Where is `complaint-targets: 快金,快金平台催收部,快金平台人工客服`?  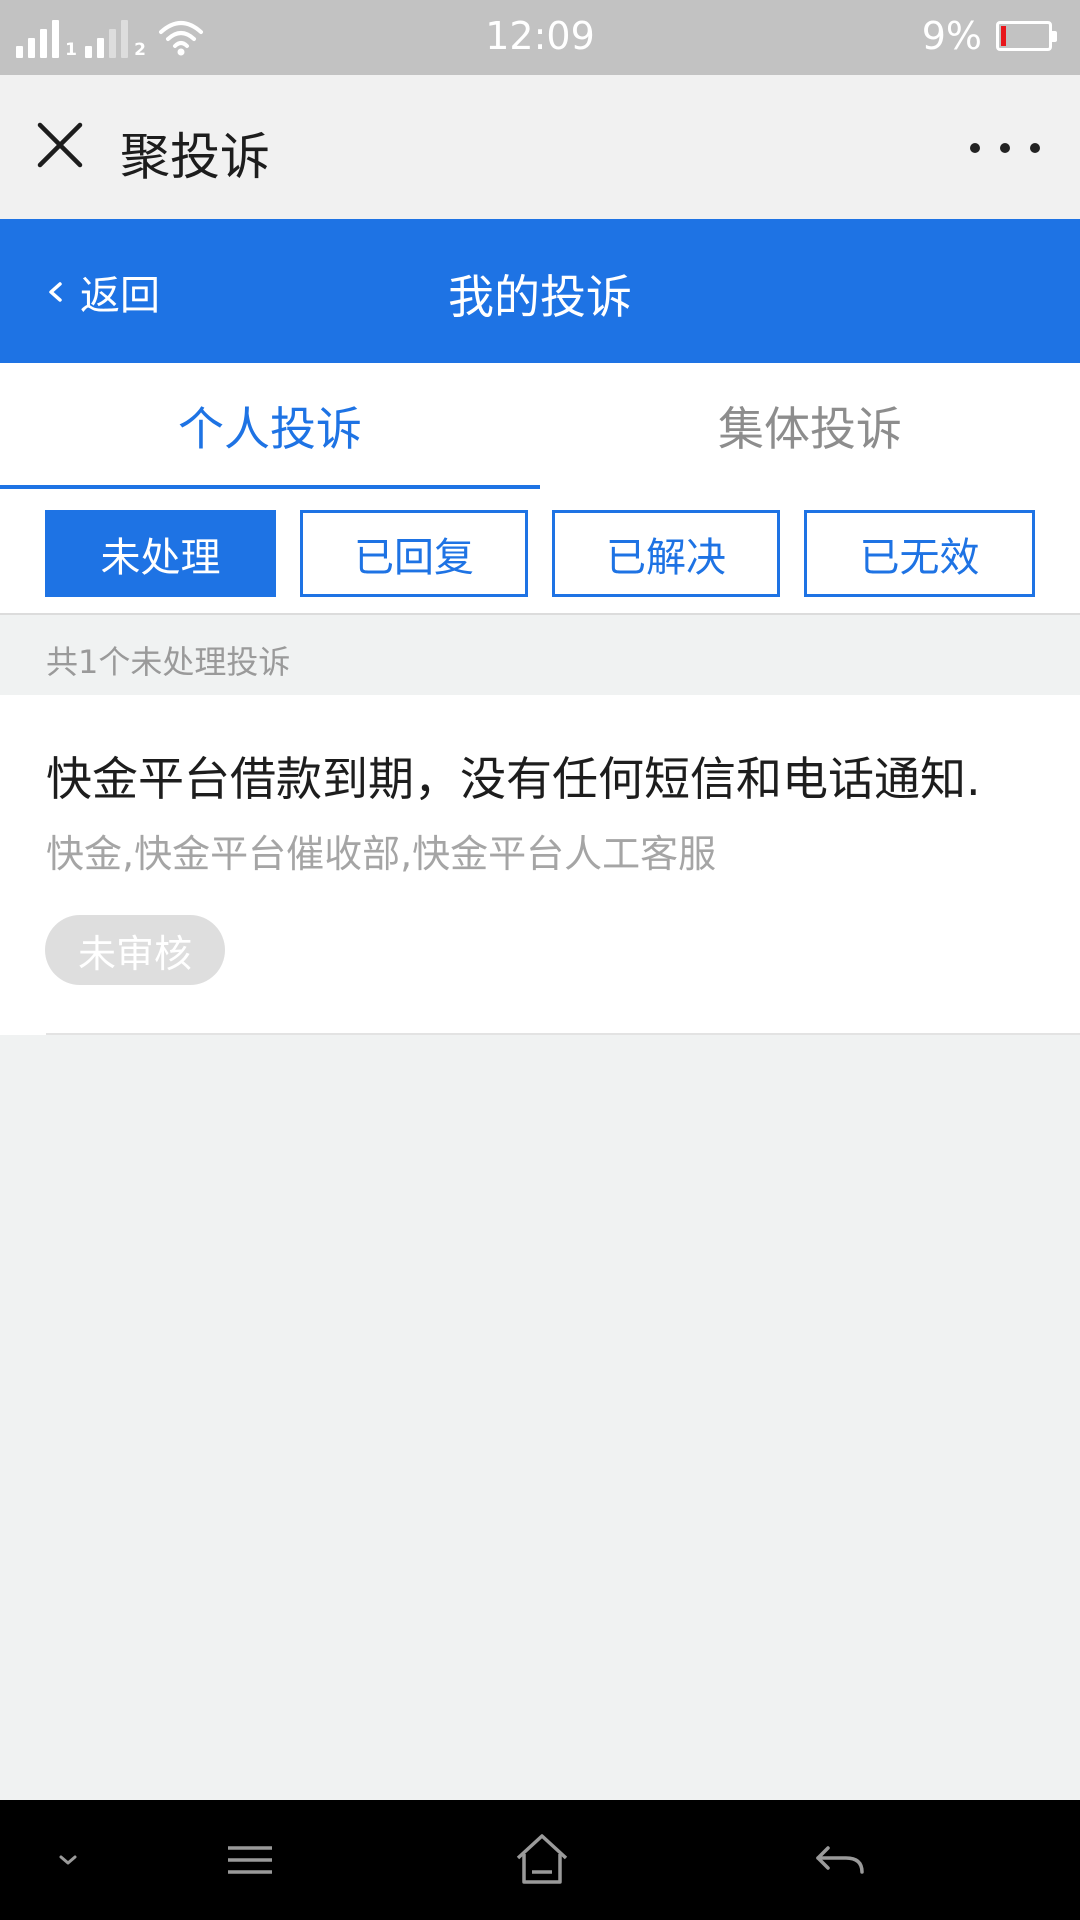
complaint-targets: 快金,快金平台催收部,快金平台人工客服 is located at coordinates (381, 854).